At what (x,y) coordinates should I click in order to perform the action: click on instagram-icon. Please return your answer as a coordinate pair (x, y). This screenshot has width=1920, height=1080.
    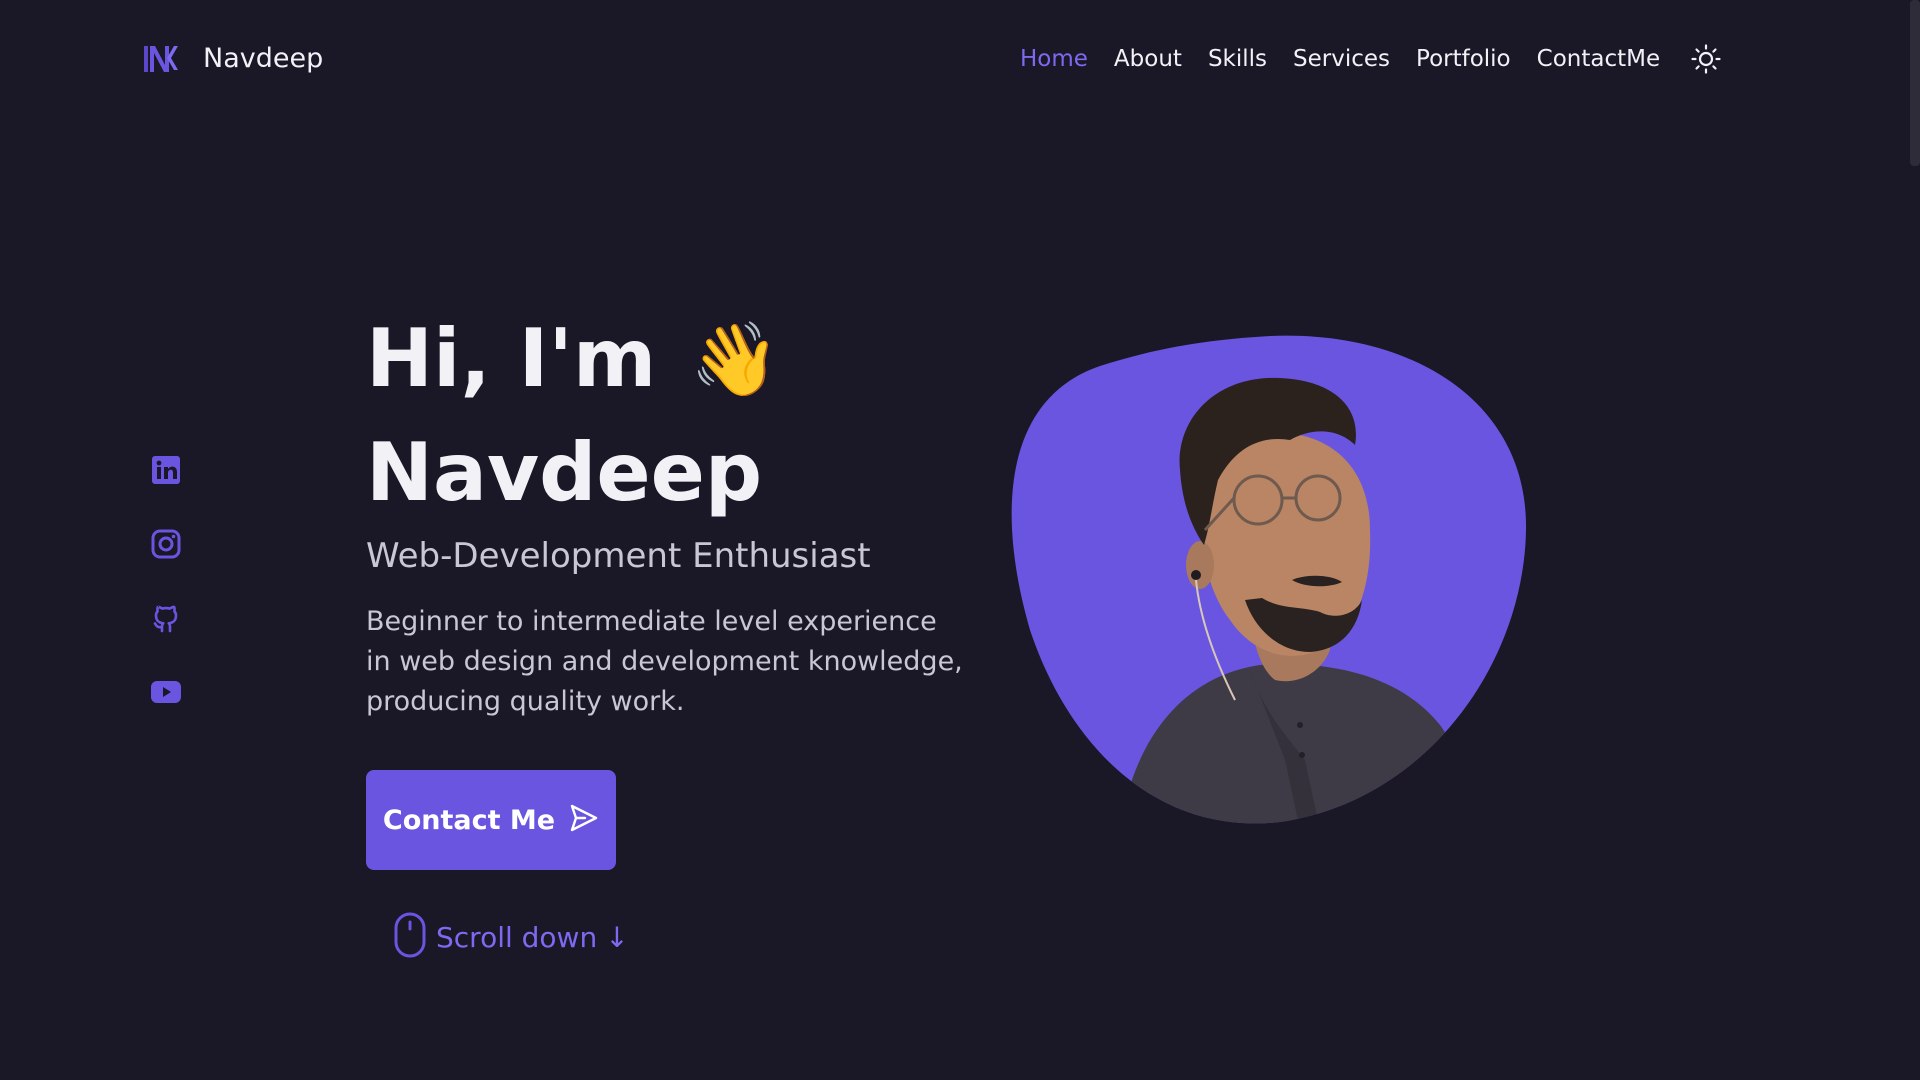
    Looking at the image, I should click on (167, 545).